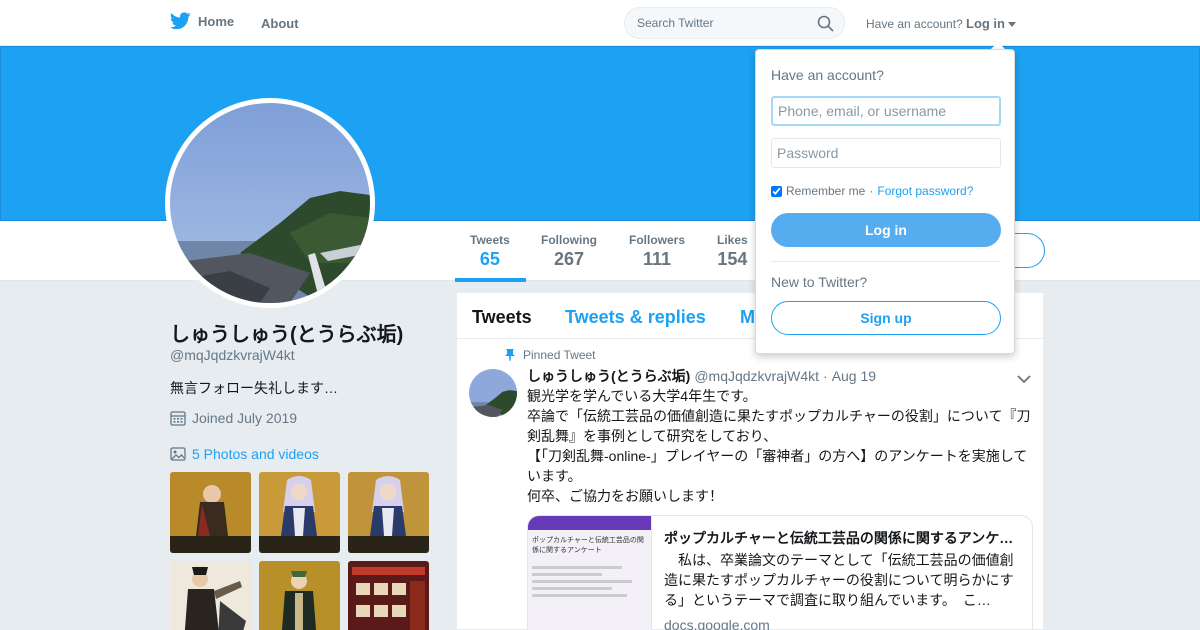 The width and height of the screenshot is (1200, 630). What do you see at coordinates (510, 355) in the screenshot?
I see `pin-icon` at bounding box center [510, 355].